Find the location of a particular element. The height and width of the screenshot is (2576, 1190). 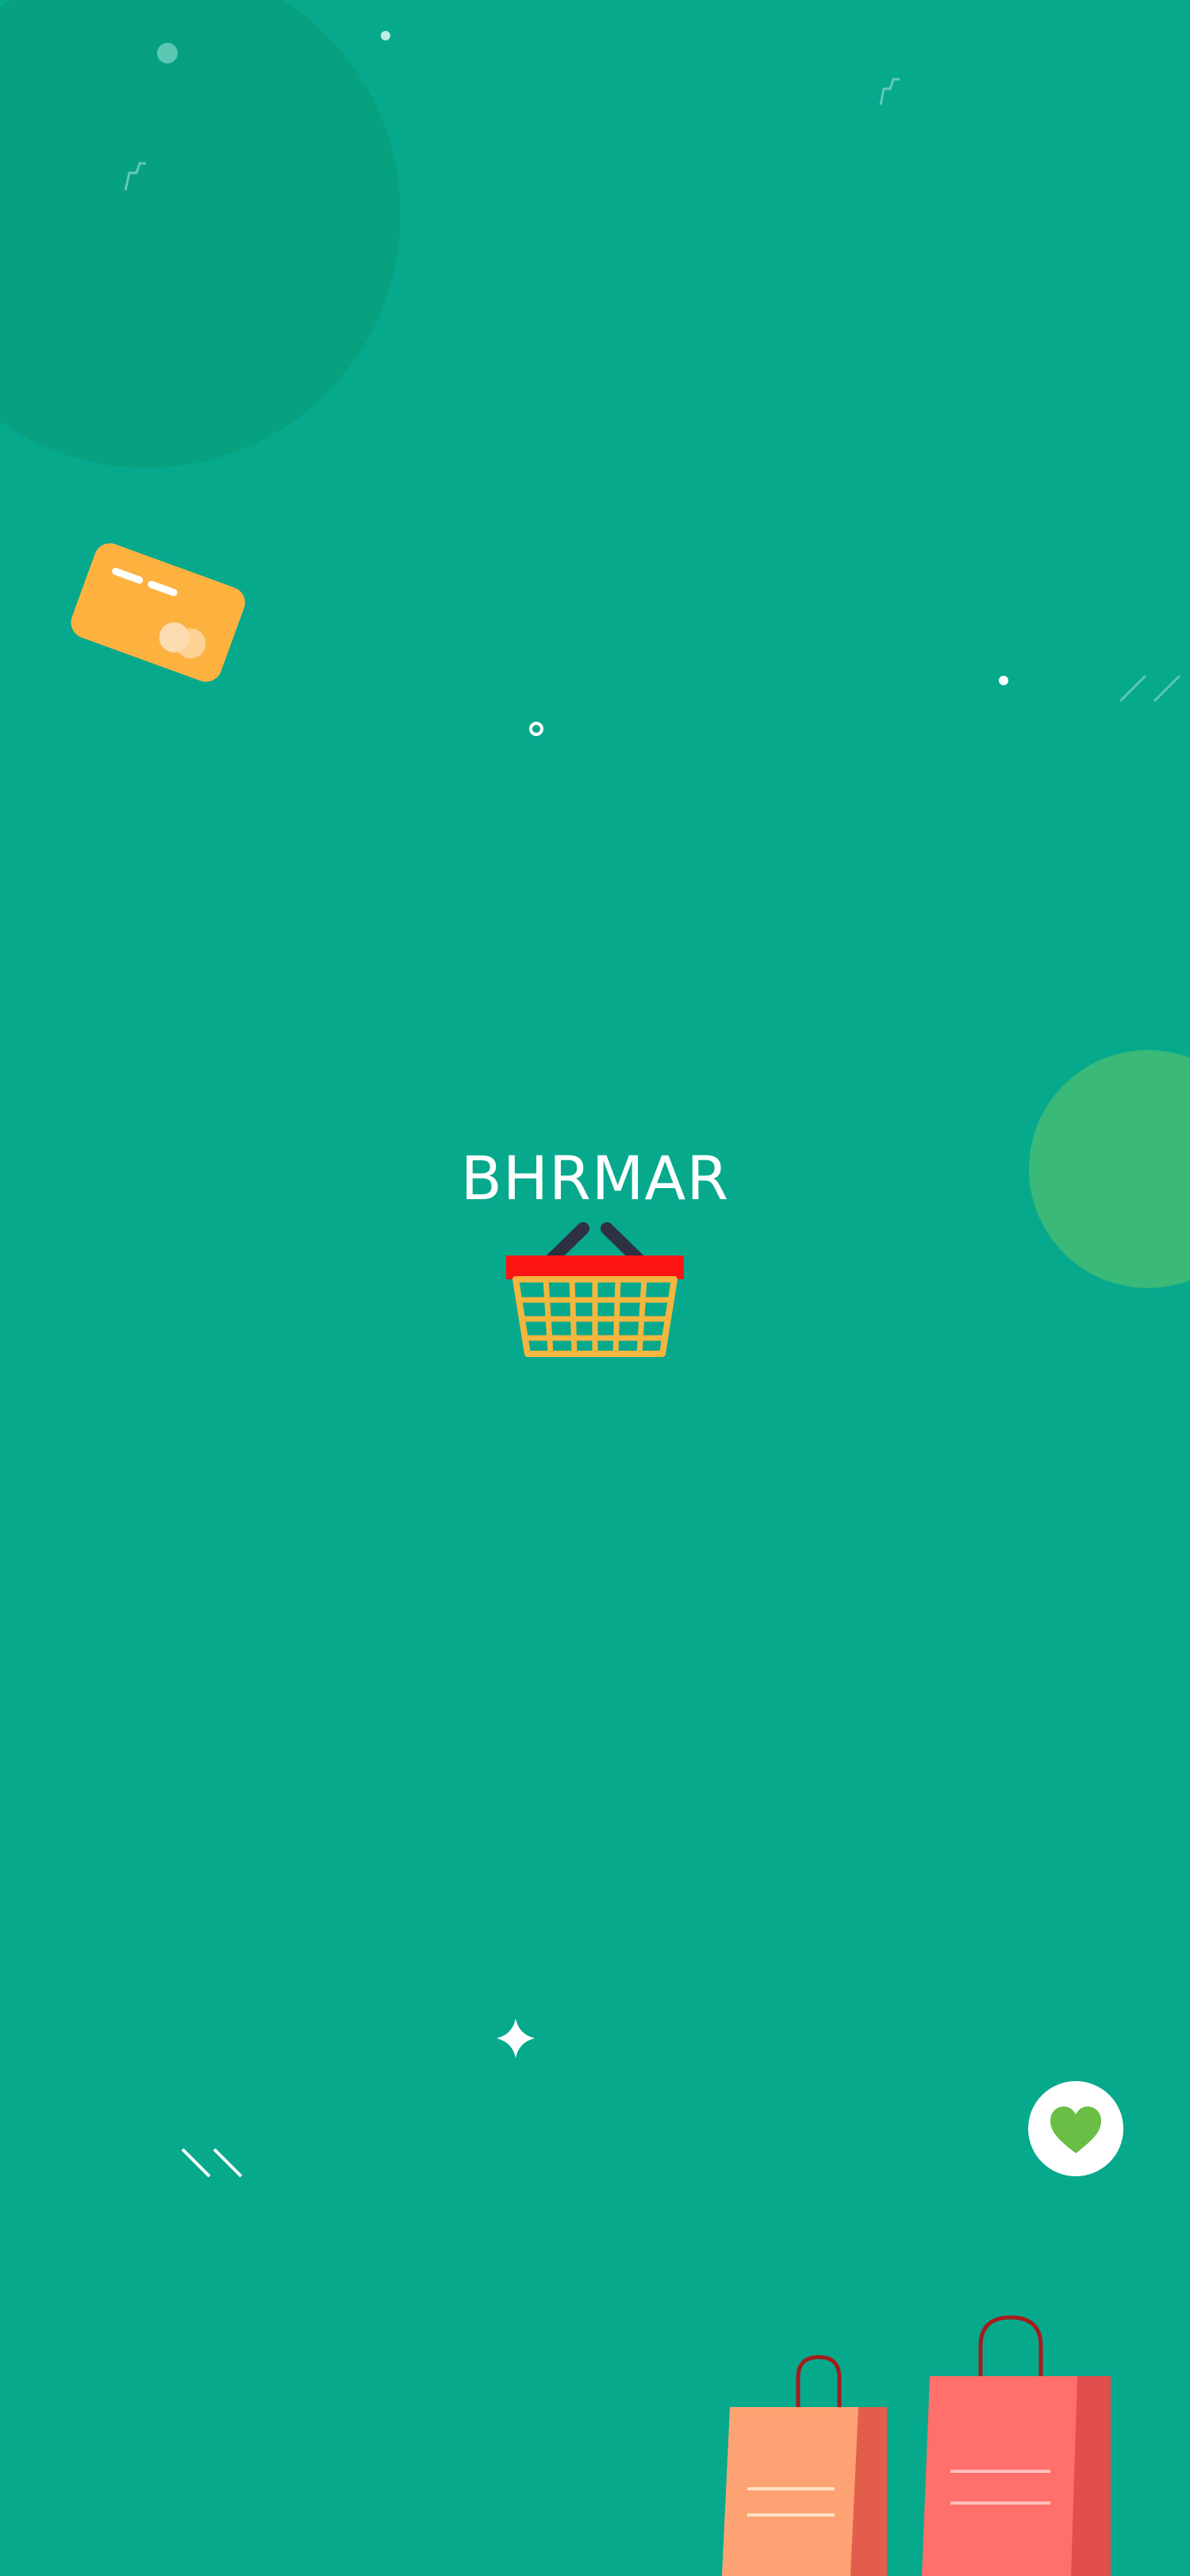

heart-icon is located at coordinates (1075, 2128).